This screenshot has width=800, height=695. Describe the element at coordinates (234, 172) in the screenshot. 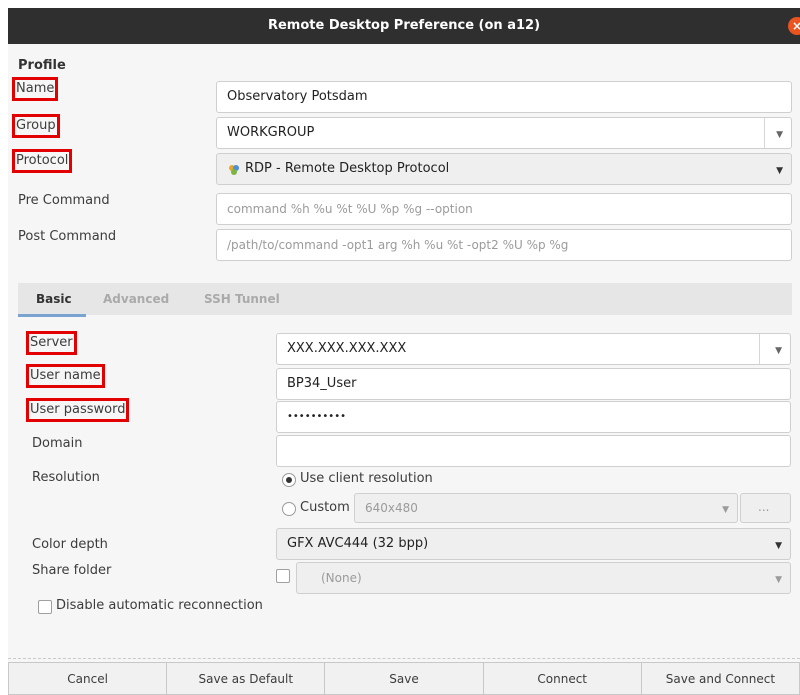

I see `protocol-icon` at that location.